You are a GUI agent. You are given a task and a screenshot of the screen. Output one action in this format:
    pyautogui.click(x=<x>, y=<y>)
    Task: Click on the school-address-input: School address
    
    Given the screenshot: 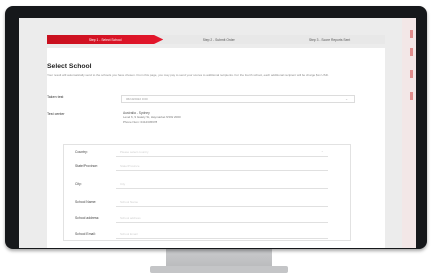 What is the action you would take?
    pyautogui.click(x=130, y=218)
    